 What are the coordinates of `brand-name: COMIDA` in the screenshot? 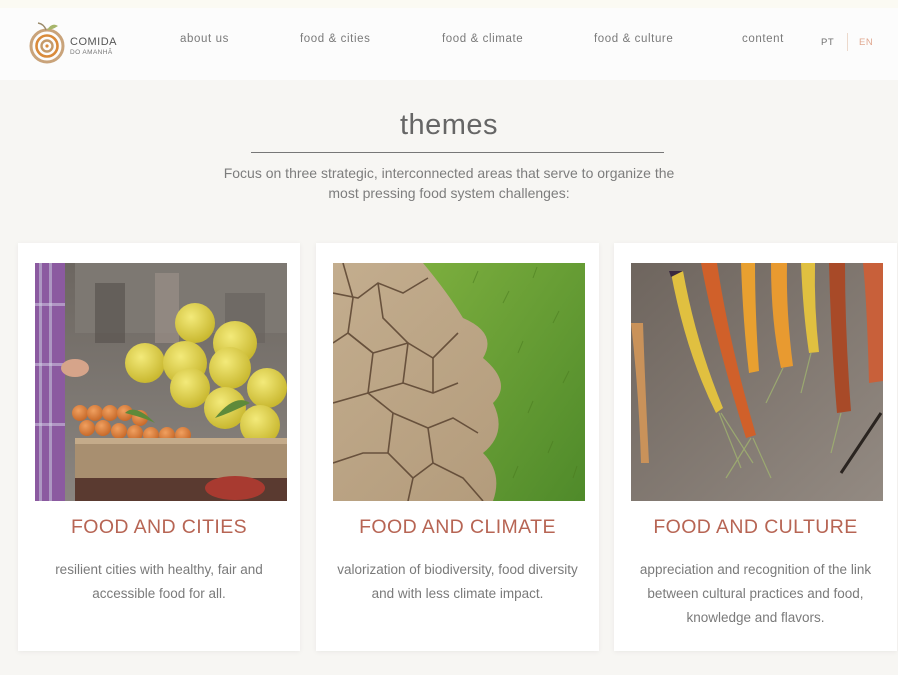 It's located at (93, 42).